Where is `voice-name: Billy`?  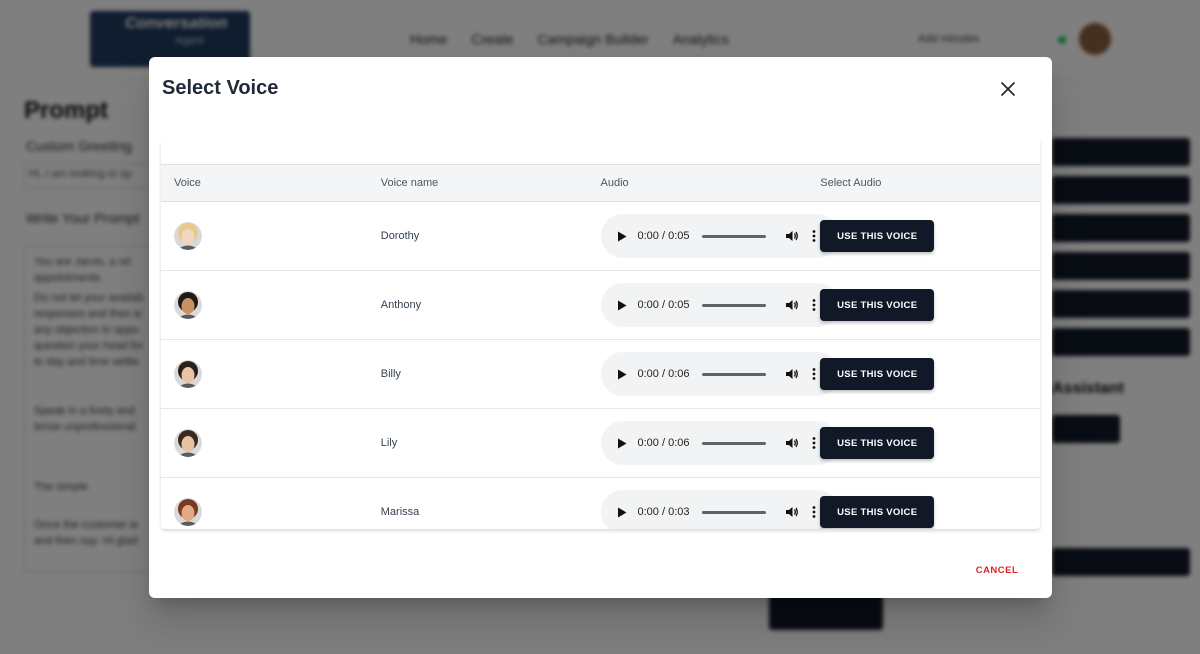
voice-name: Billy is located at coordinates (490, 374).